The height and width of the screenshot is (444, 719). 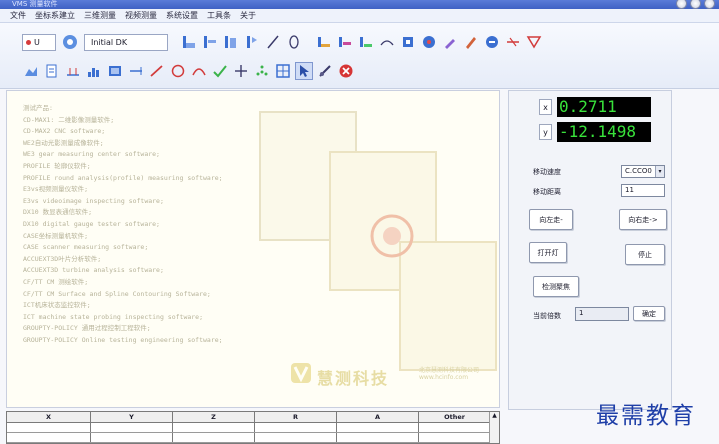 What do you see at coordinates (73, 71) in the screenshot?
I see `grid-tool-icon` at bounding box center [73, 71].